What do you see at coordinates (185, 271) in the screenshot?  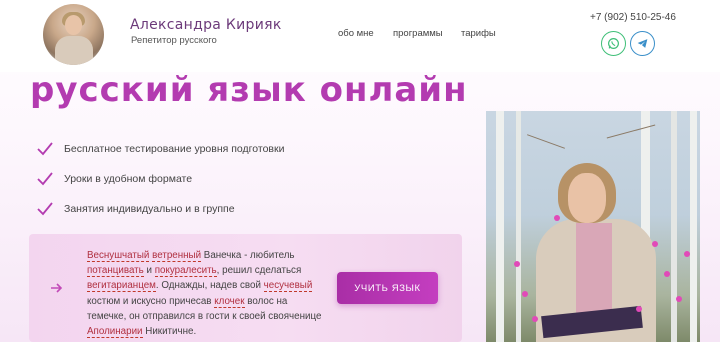 I see `misspelled-word: покуралесить` at bounding box center [185, 271].